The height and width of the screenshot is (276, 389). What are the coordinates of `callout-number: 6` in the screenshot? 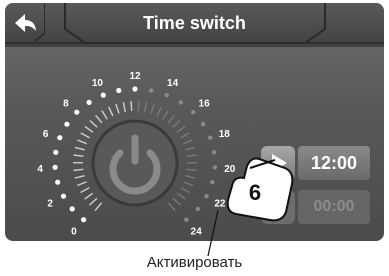 It's located at (255, 192).